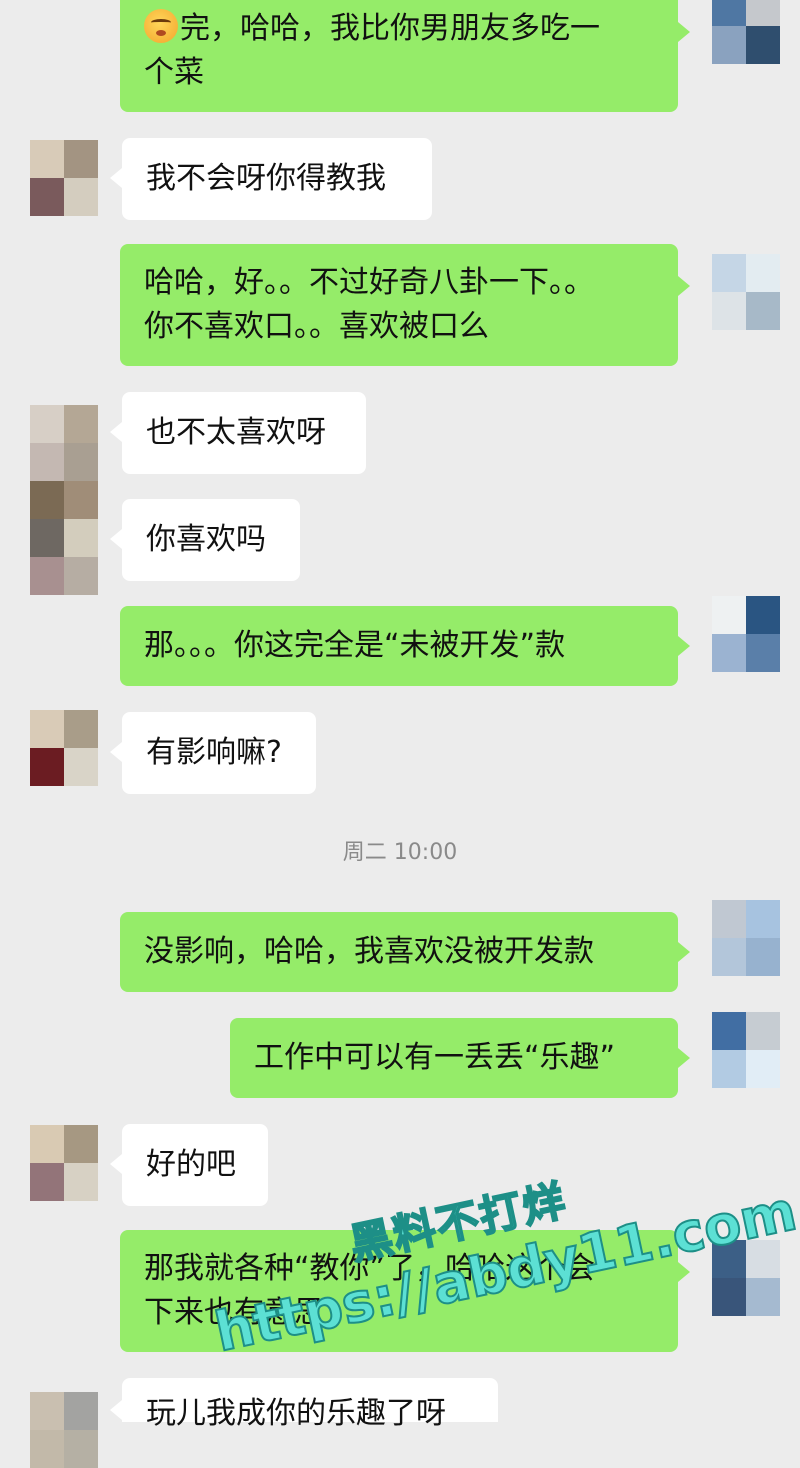 This screenshot has width=800, height=1468. I want to click on message-text: 那。。。你这完全是“未被开发”款, so click(355, 645).